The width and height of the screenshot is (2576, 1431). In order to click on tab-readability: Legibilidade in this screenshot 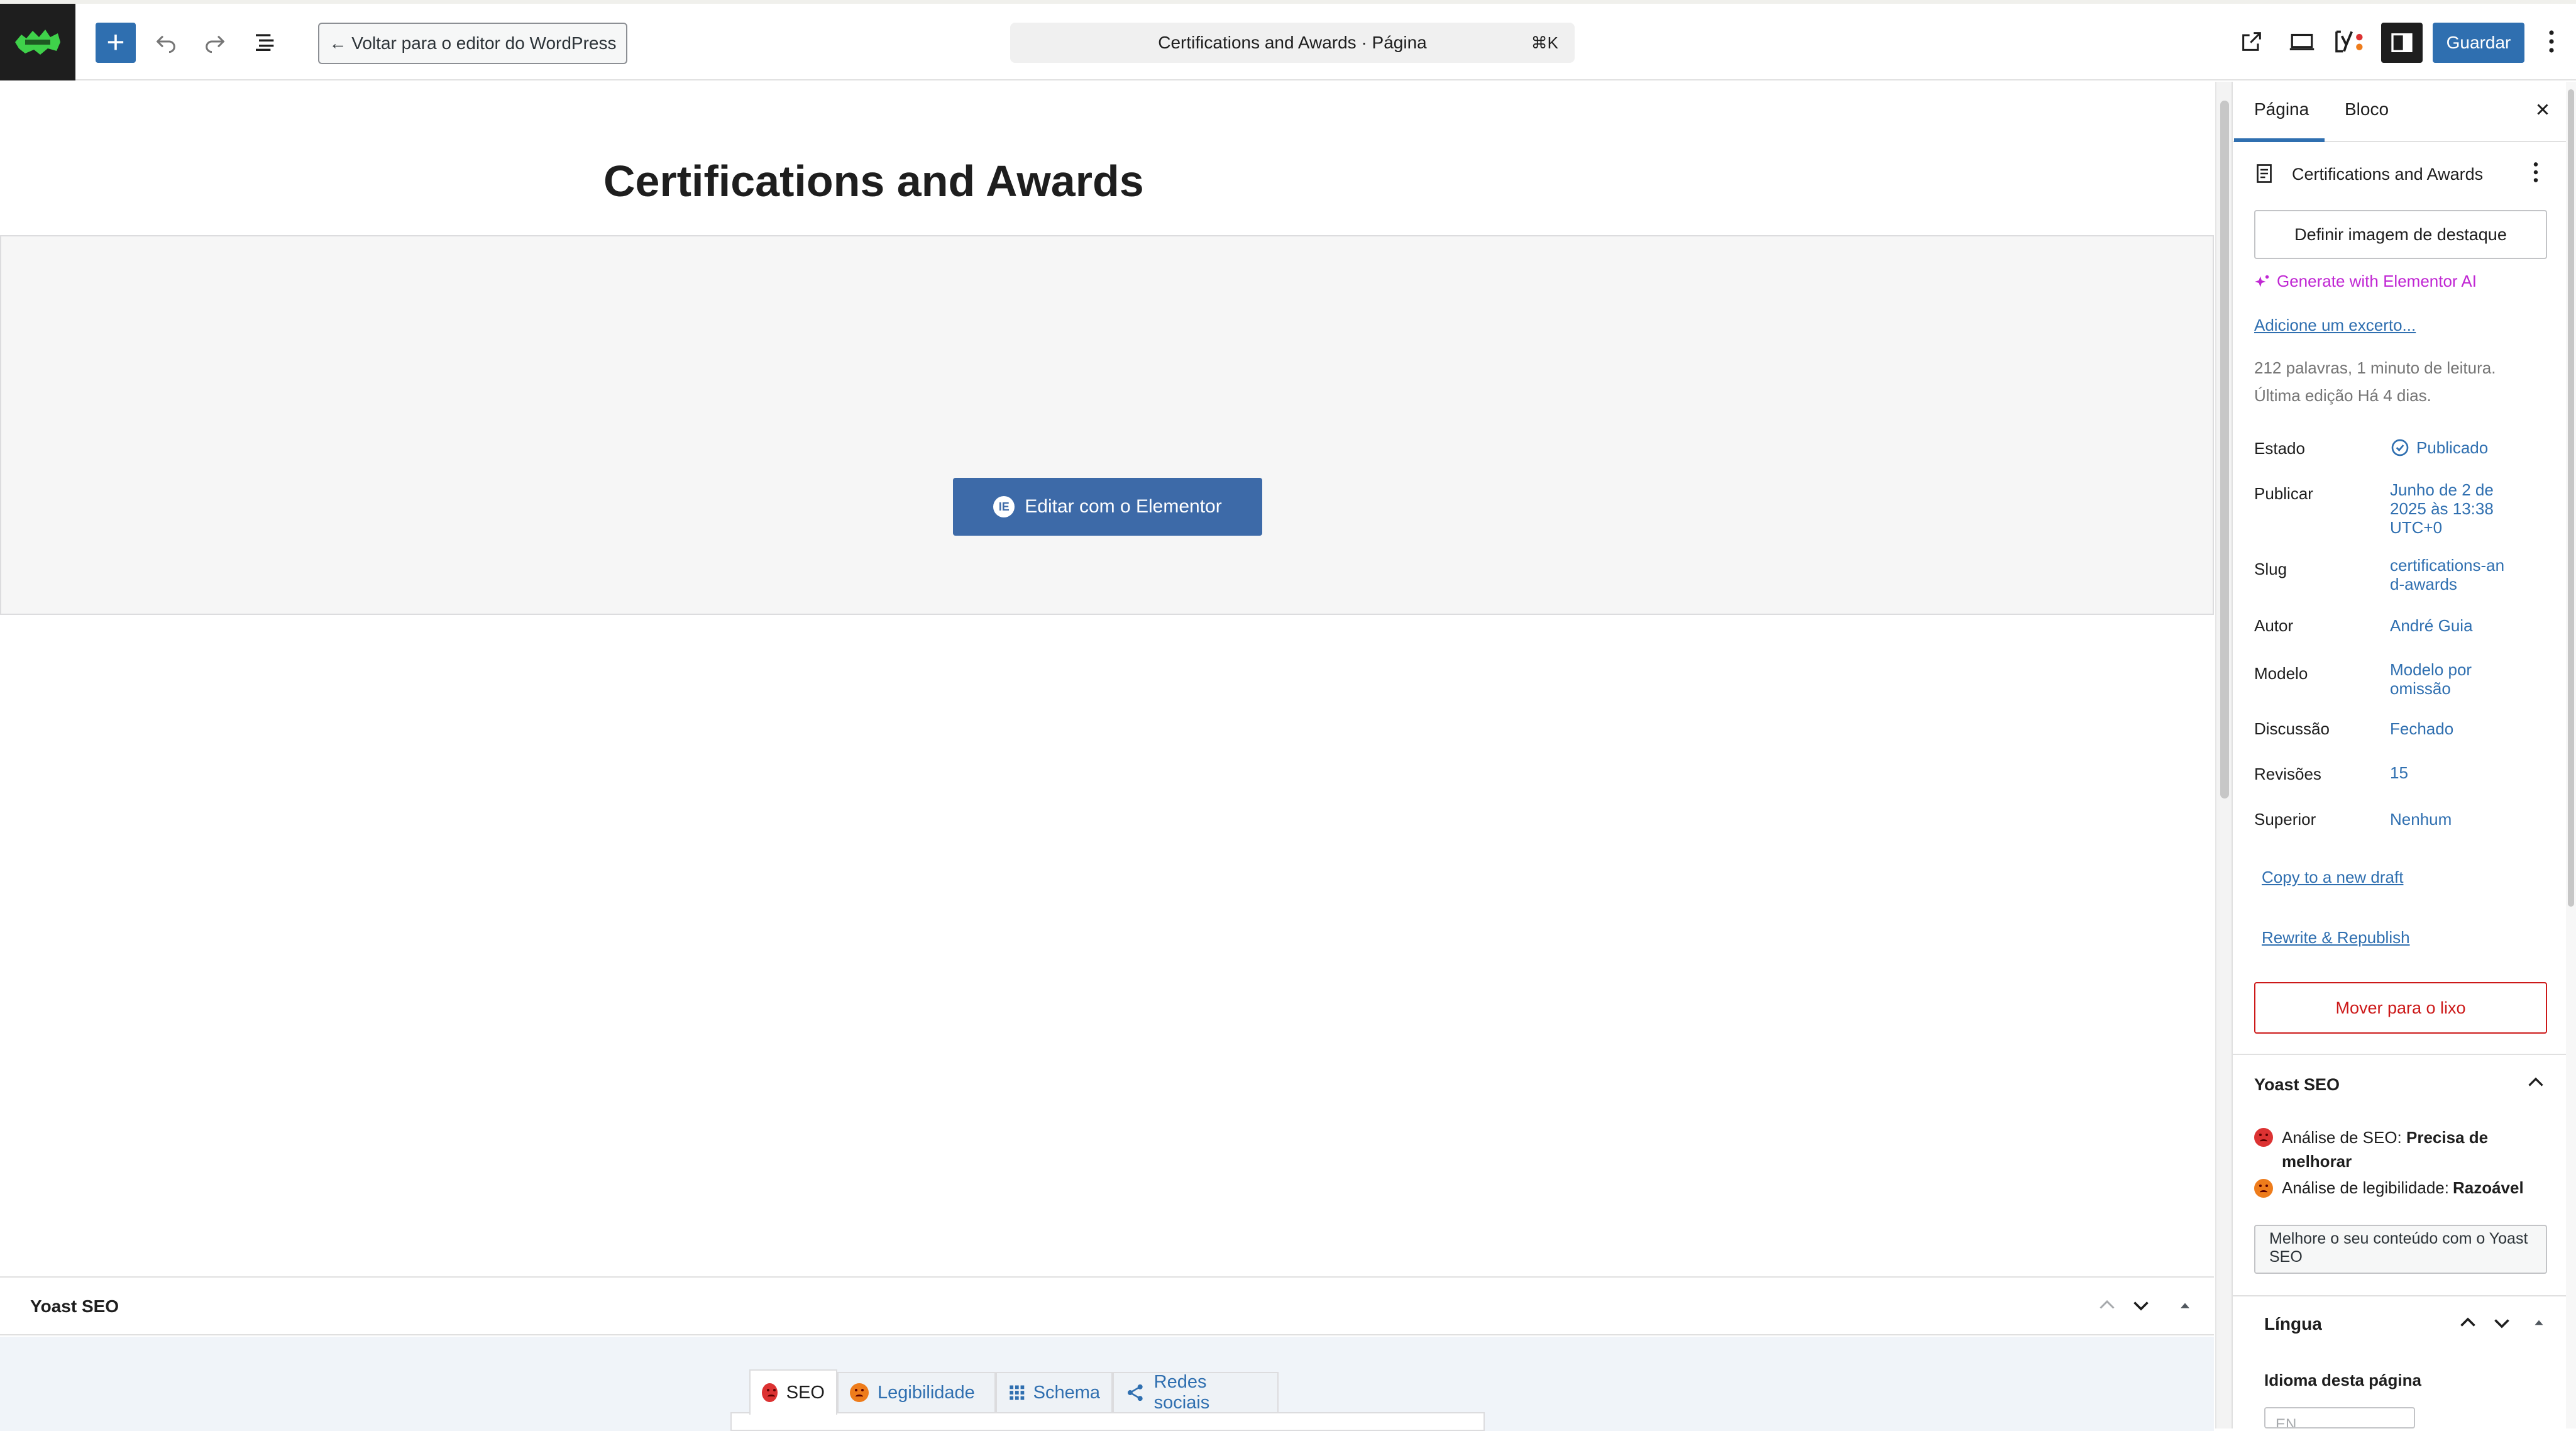, I will do `click(916, 1392)`.